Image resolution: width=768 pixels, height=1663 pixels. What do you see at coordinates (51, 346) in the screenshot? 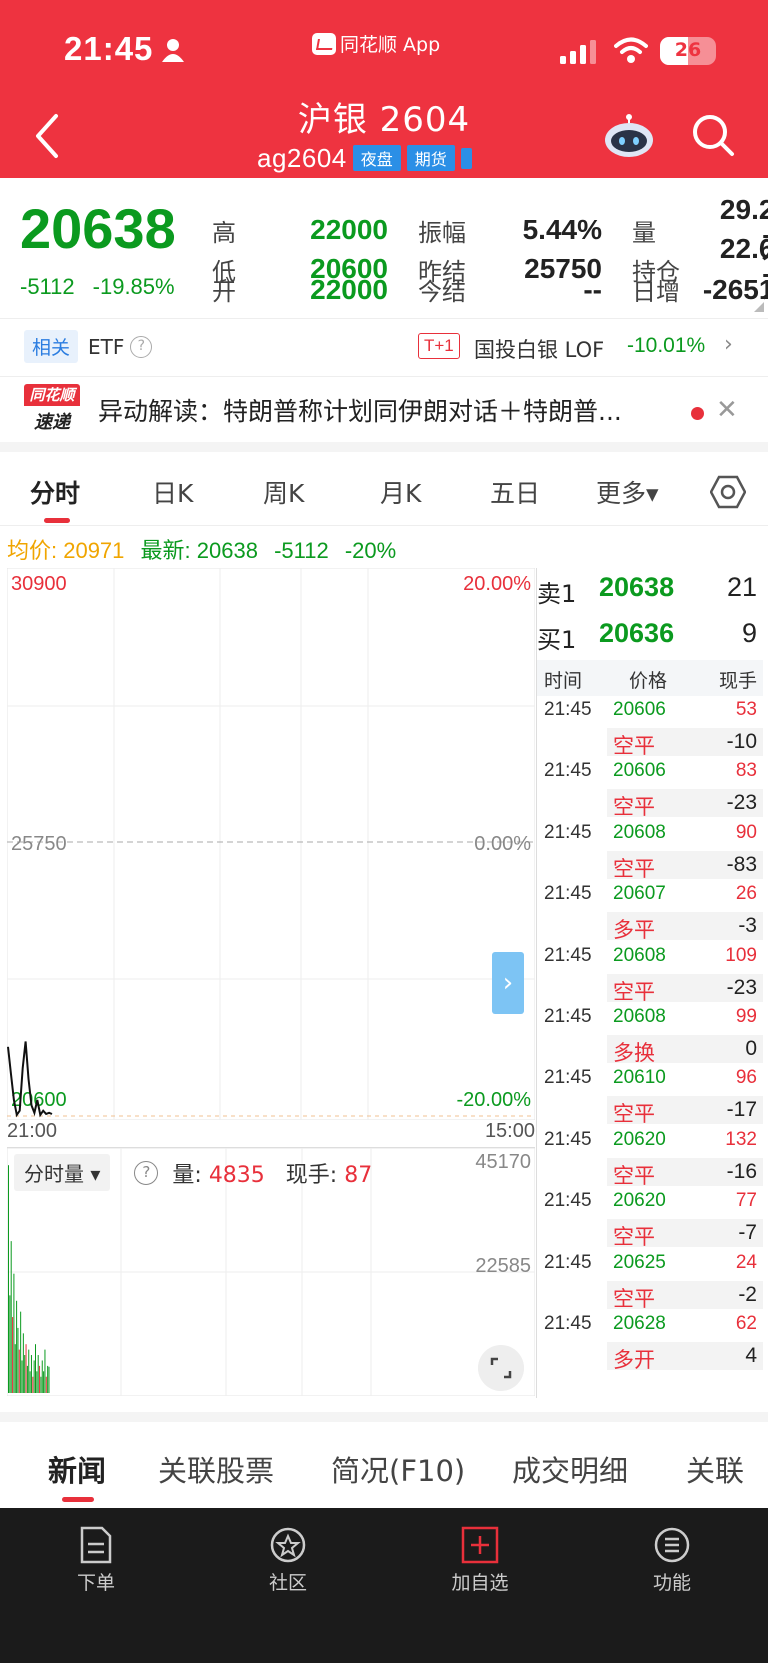
I see `related-tag: 相关` at bounding box center [51, 346].